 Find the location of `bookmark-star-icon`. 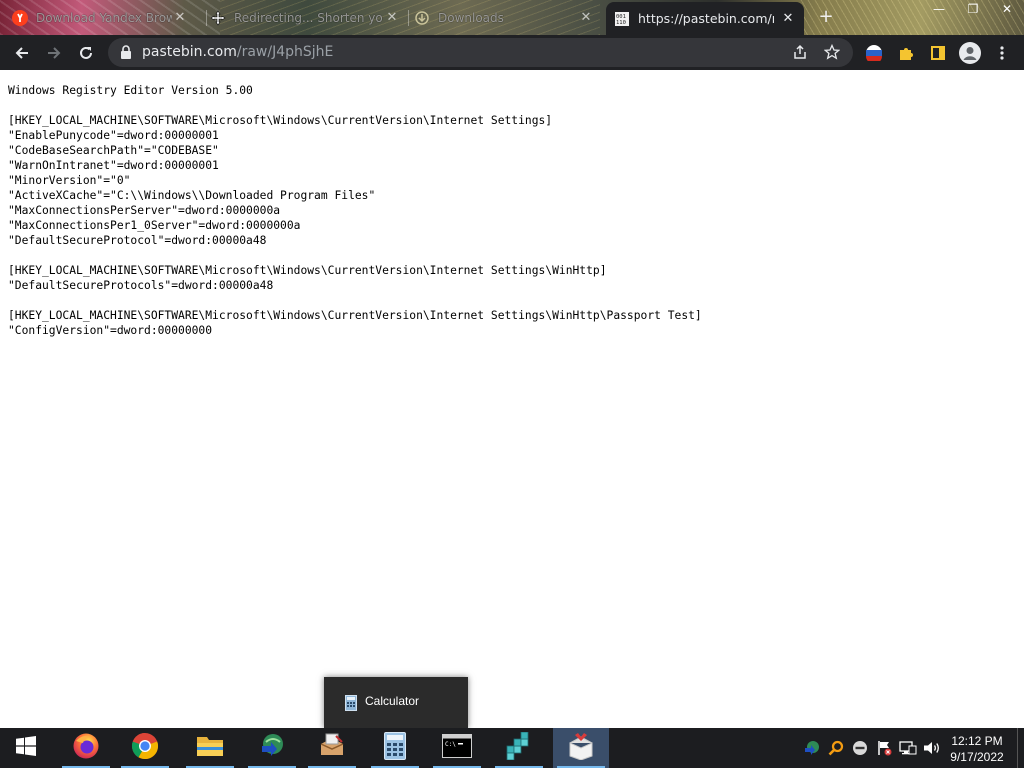

bookmark-star-icon is located at coordinates (832, 53).